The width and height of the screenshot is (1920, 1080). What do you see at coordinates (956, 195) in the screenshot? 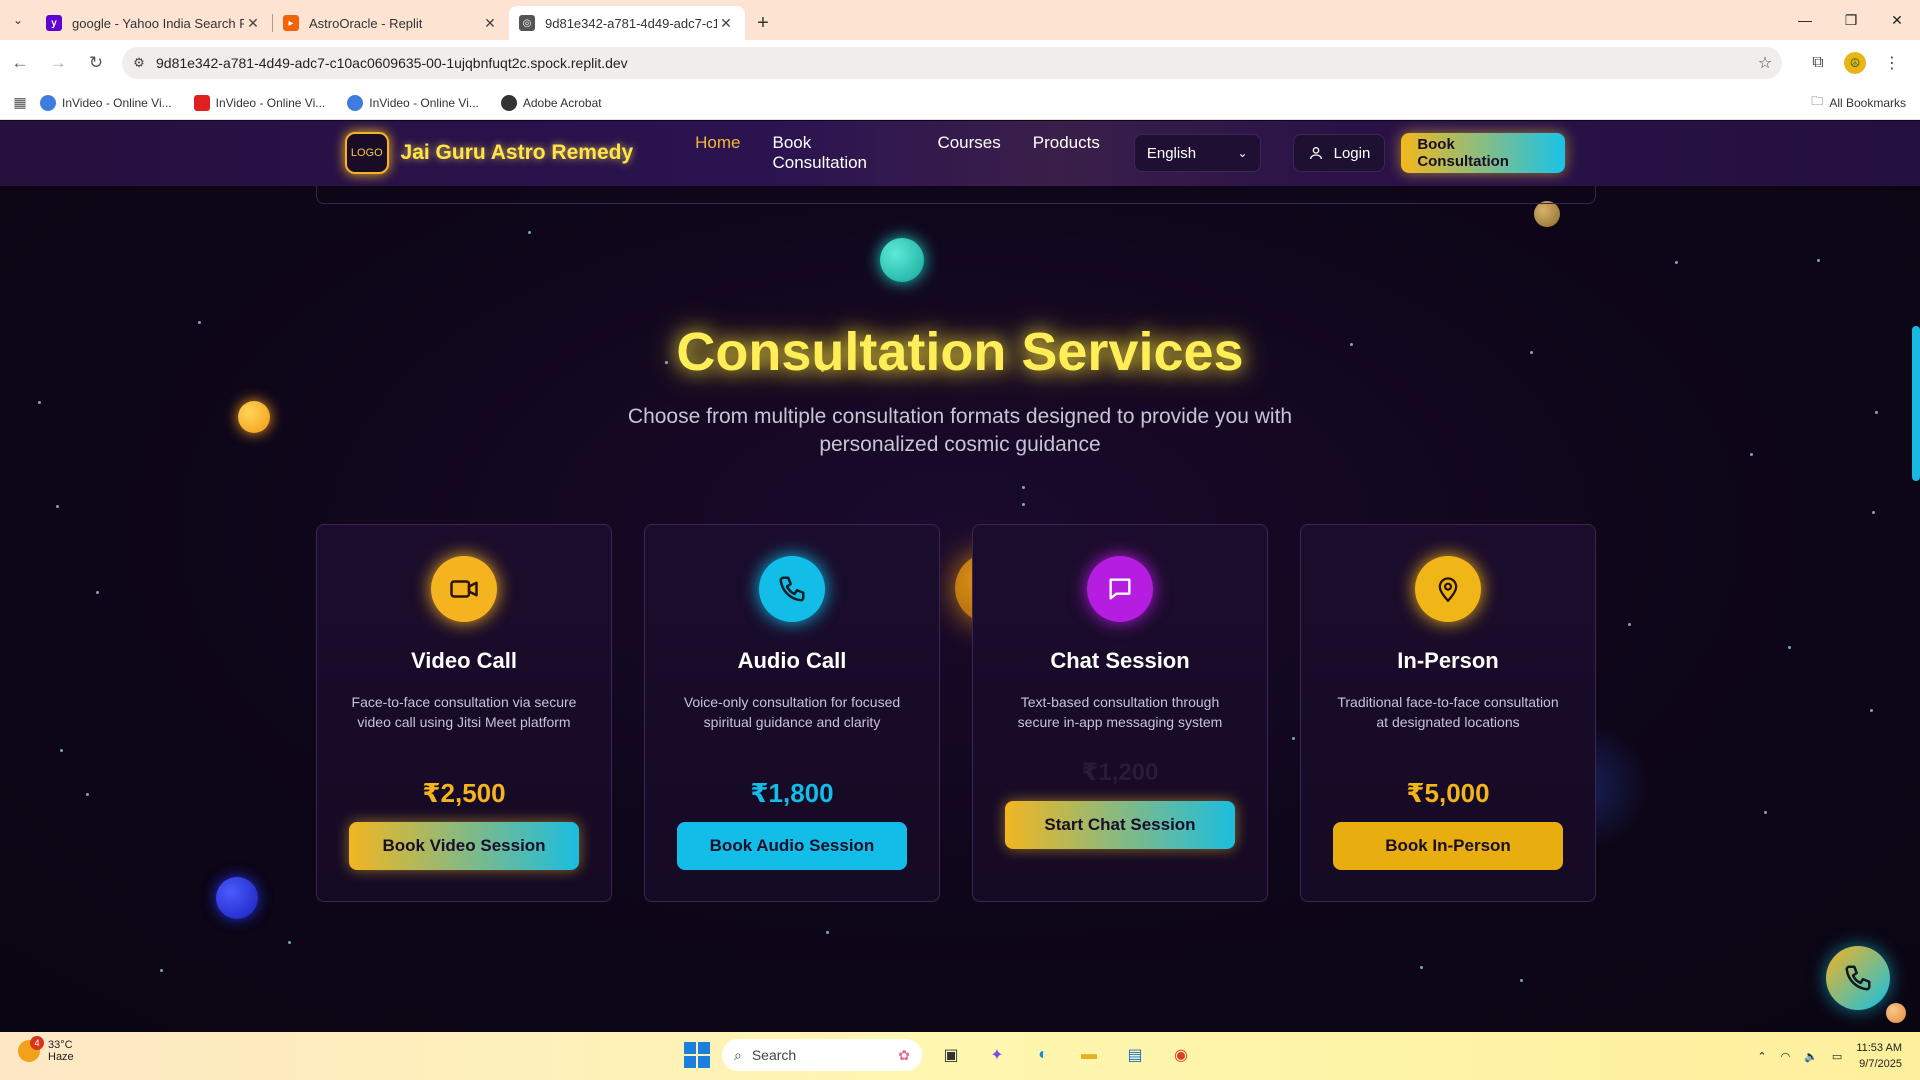
I see `previous-section-edge` at bounding box center [956, 195].